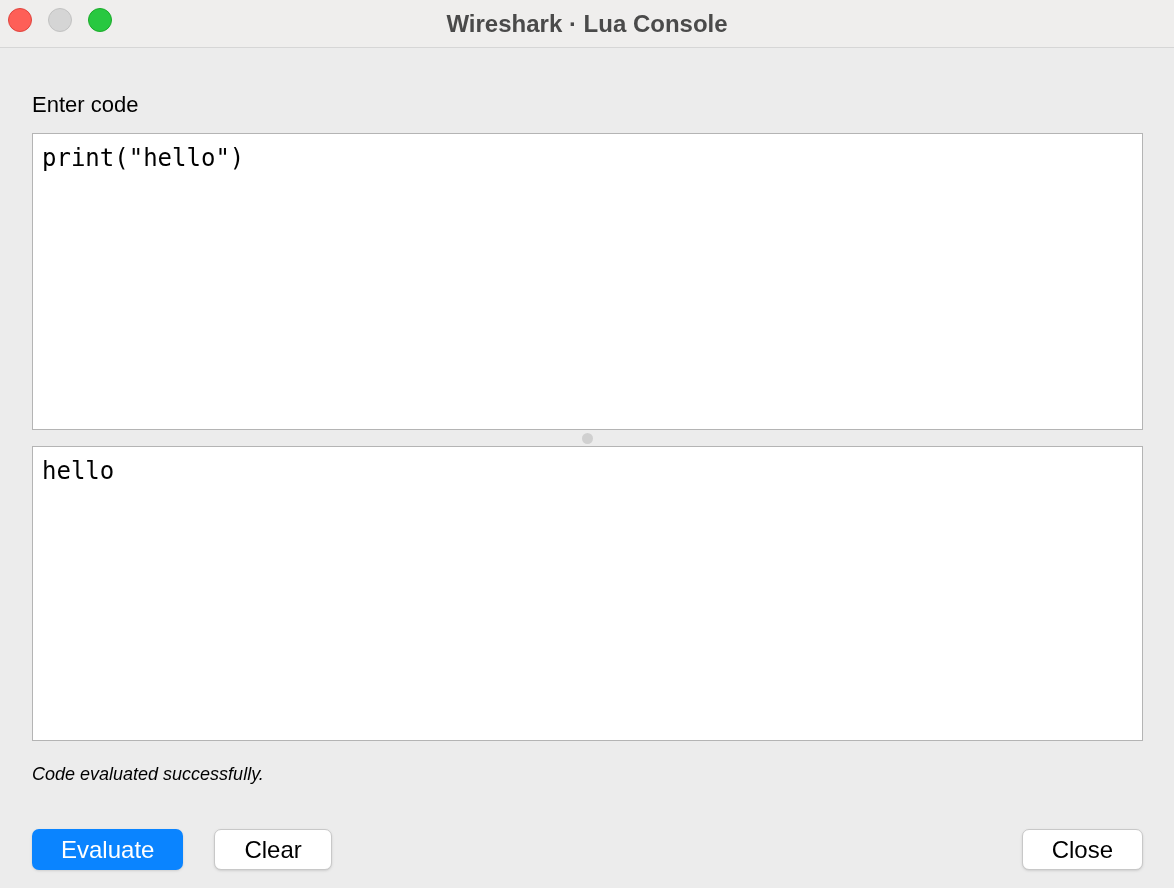 This screenshot has height=888, width=1174. I want to click on dialog-button: Clear, so click(273, 849).